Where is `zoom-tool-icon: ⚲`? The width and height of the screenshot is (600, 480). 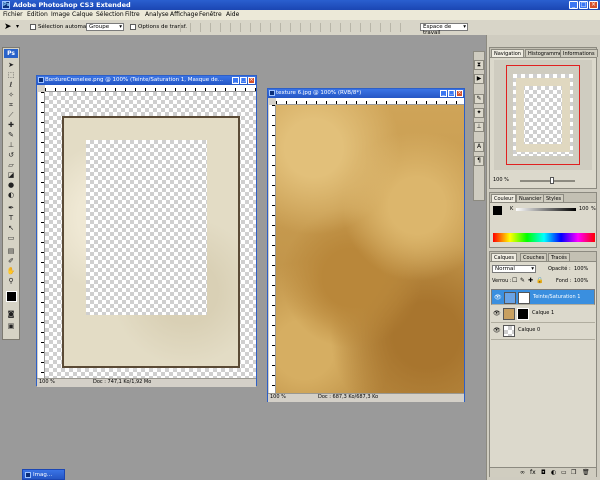
zoom-tool-icon: ⚲ is located at coordinates (11, 281).